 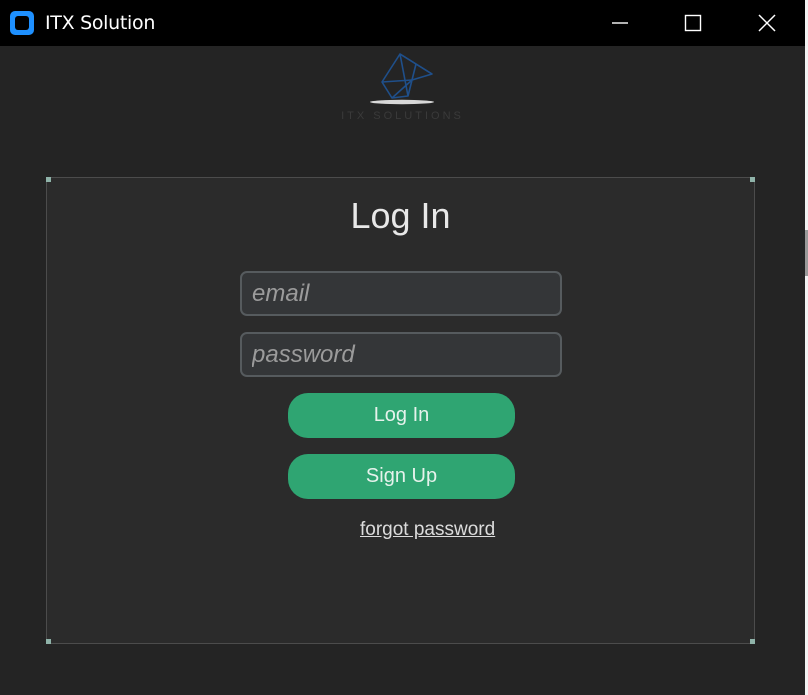 I want to click on login-heading: Log In, so click(x=400, y=215).